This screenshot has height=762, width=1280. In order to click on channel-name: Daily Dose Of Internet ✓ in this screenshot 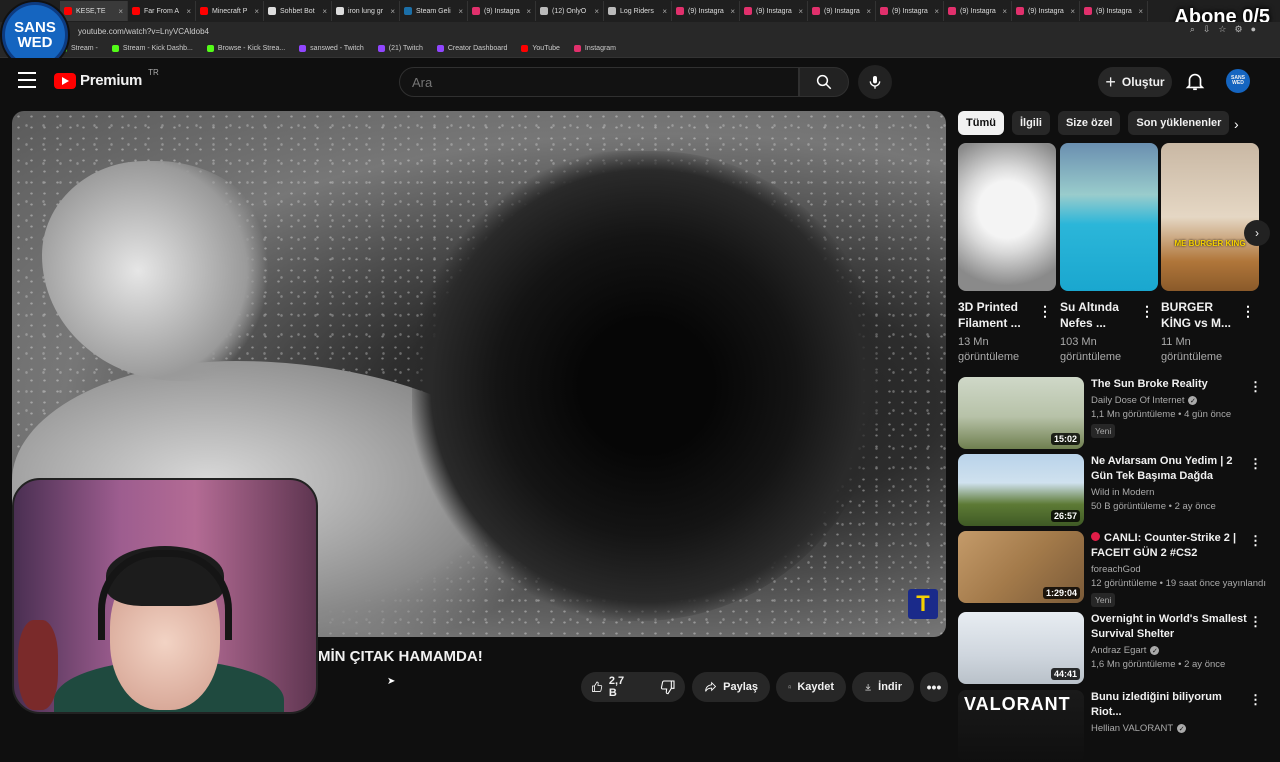, I will do `click(1171, 400)`.